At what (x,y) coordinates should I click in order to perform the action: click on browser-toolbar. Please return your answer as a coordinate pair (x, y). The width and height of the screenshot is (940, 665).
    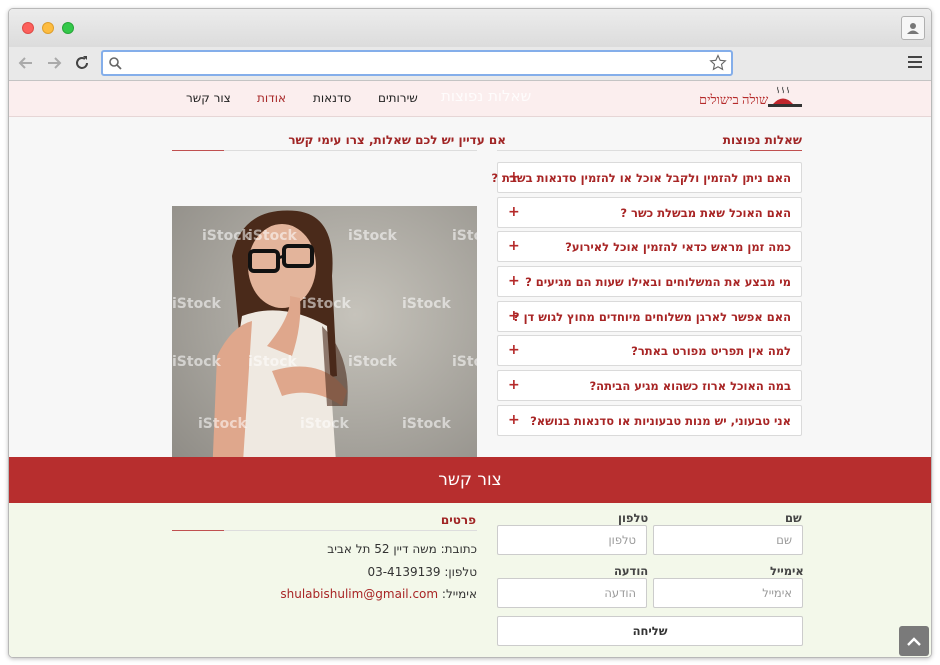
    Looking at the image, I should click on (470, 64).